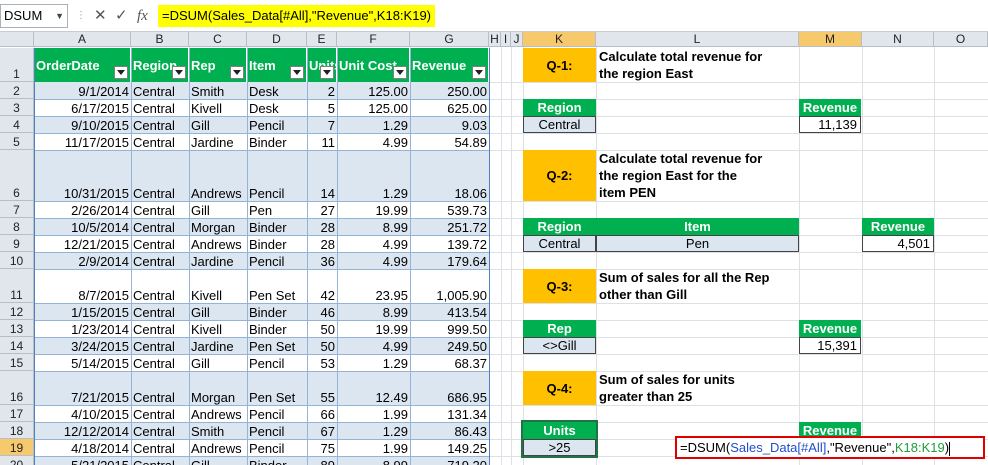 The image size is (988, 465). I want to click on column-header-c: C, so click(218, 39).